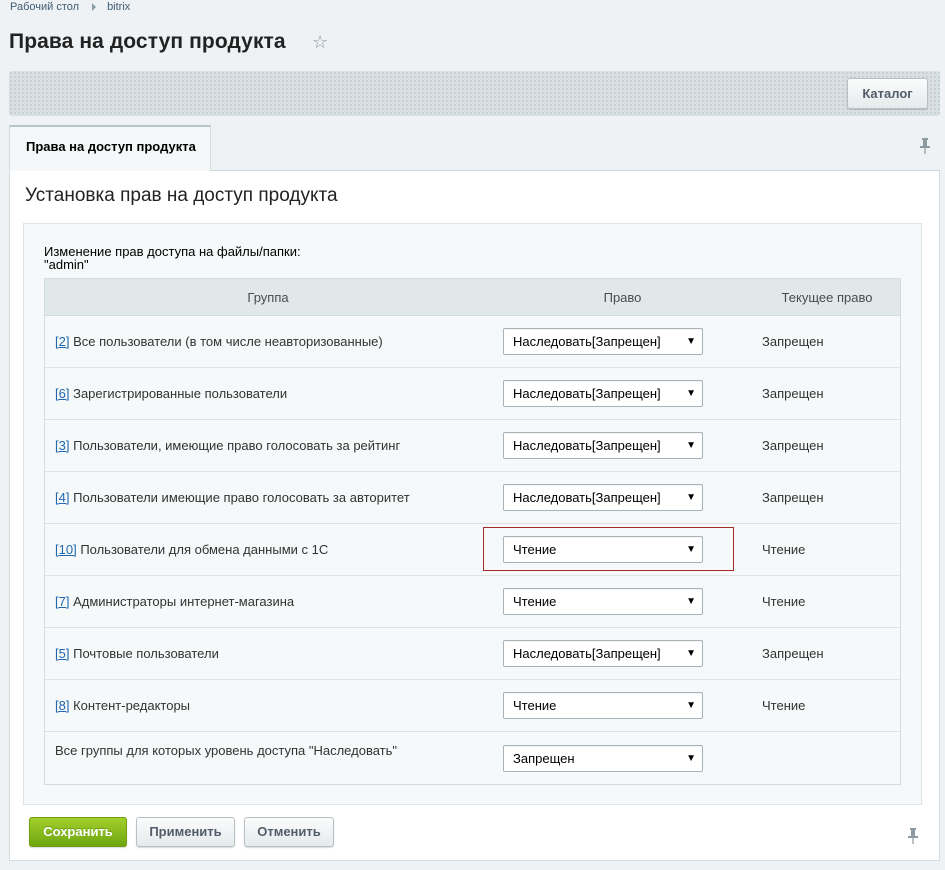 The width and height of the screenshot is (945, 870). I want to click on breadcrumb-bitrix-link: bitrix, so click(118, 7).